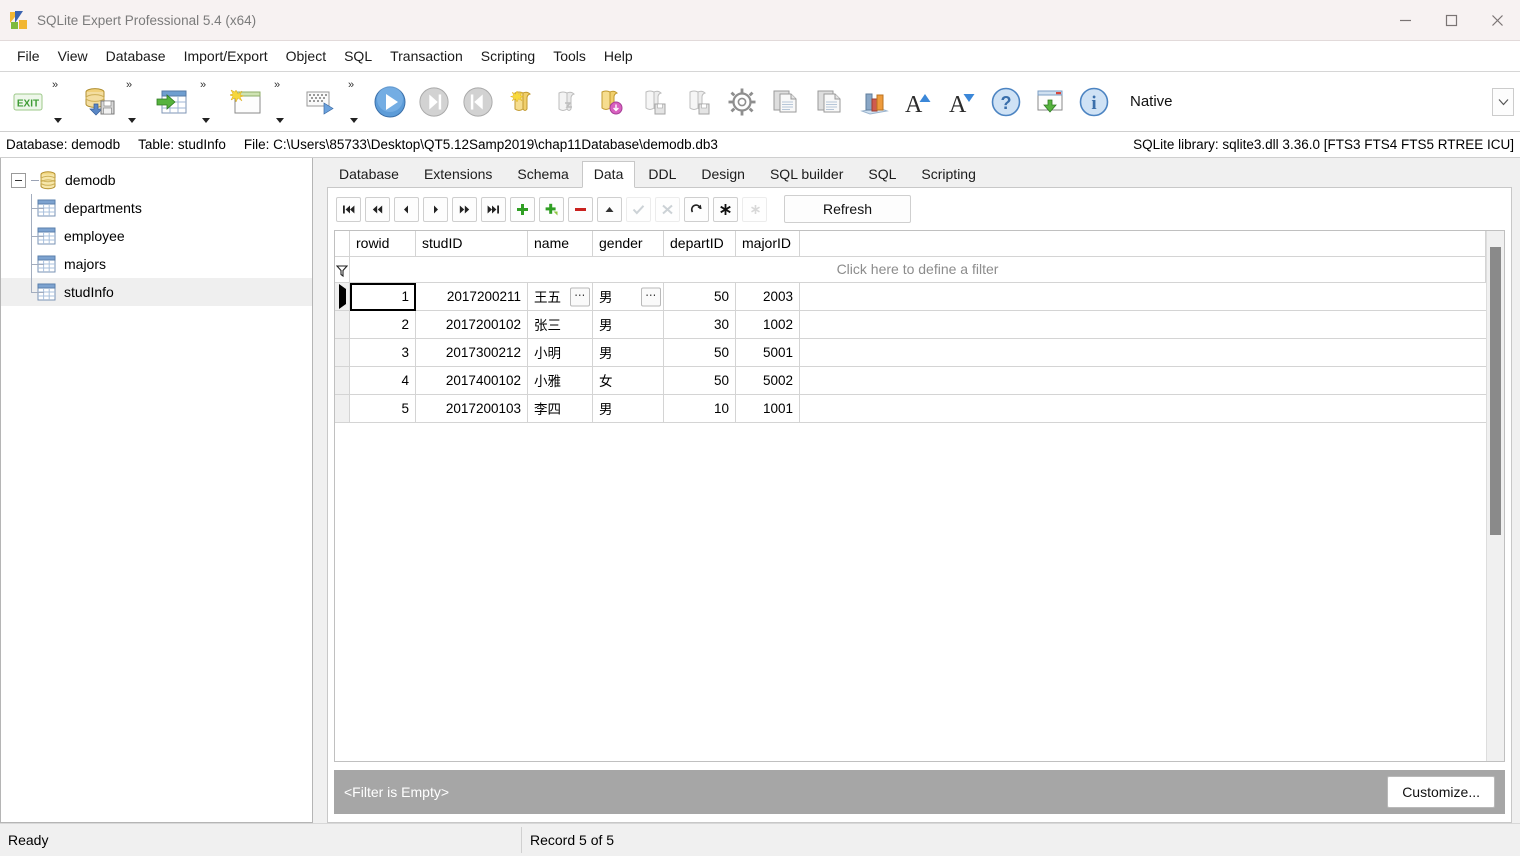 The height and width of the screenshot is (856, 1520). I want to click on delete-record-button, so click(580, 209).